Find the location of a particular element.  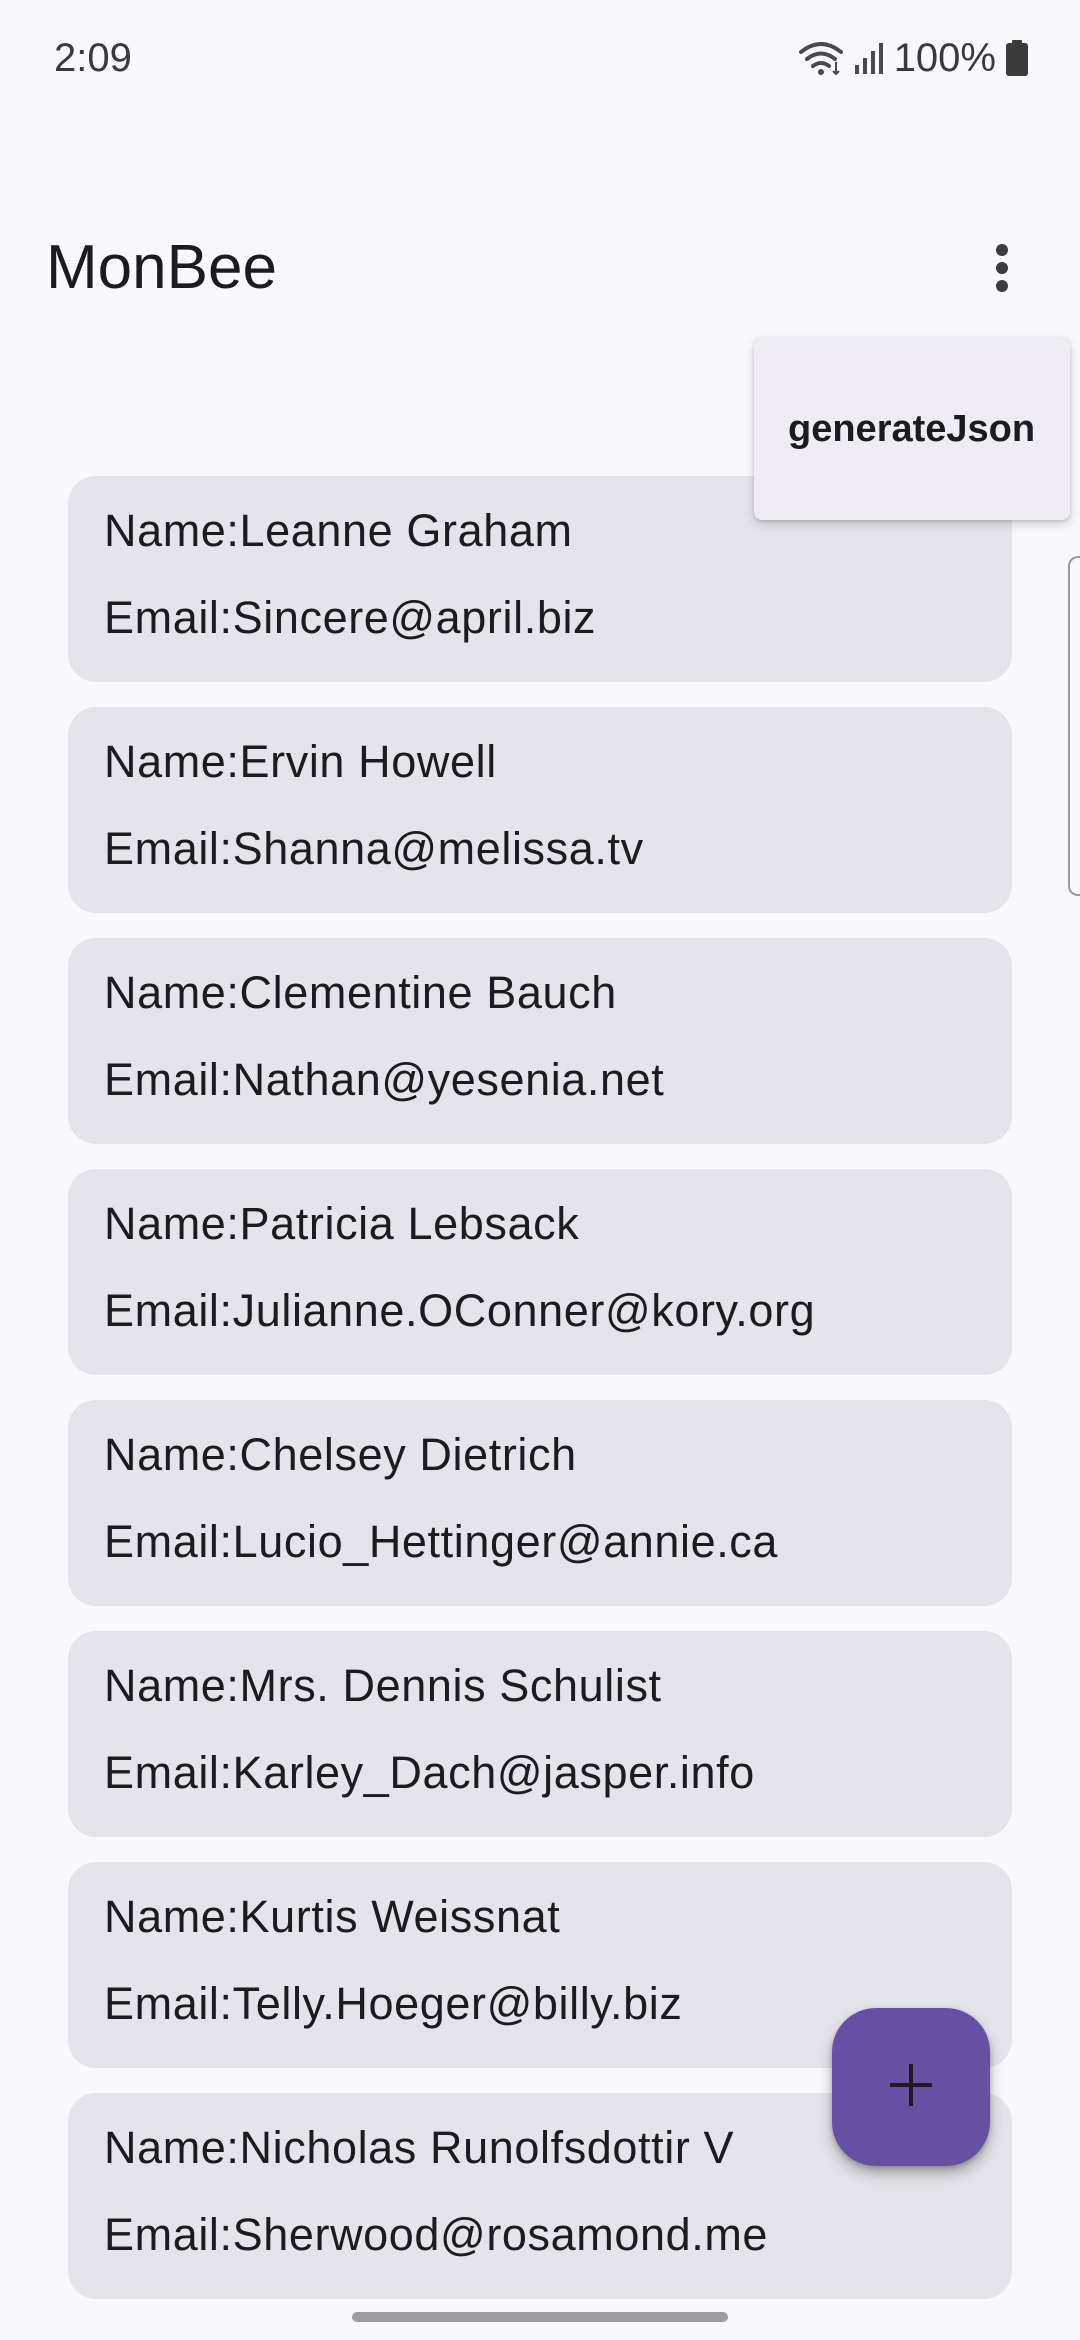

battery-icon is located at coordinates (1017, 58).